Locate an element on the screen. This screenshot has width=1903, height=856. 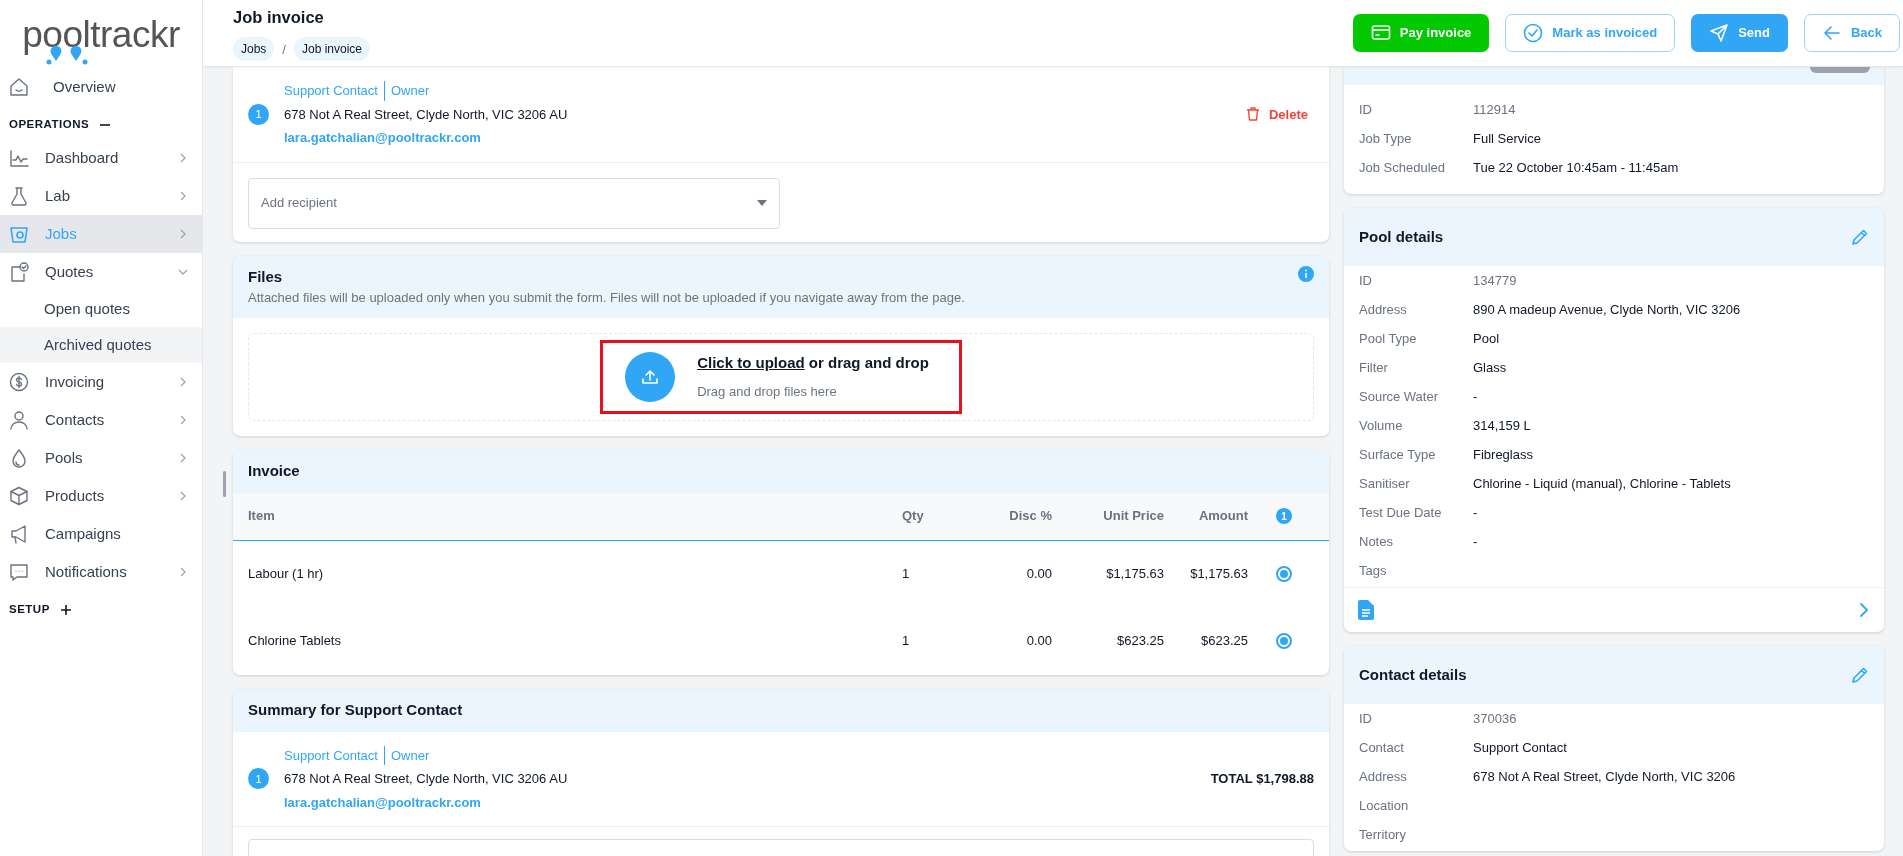
detail-label: Address is located at coordinates (1383, 776).